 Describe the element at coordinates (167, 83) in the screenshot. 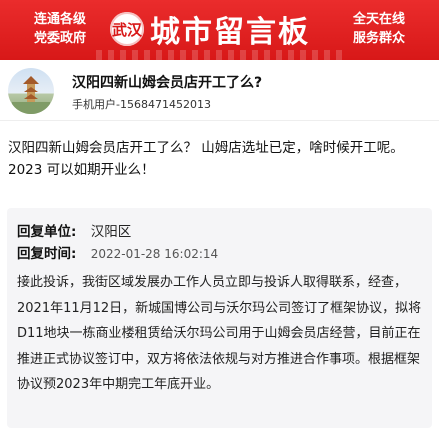

I see `post-title: 汉阳四新山姆会员店开工了么?` at that location.